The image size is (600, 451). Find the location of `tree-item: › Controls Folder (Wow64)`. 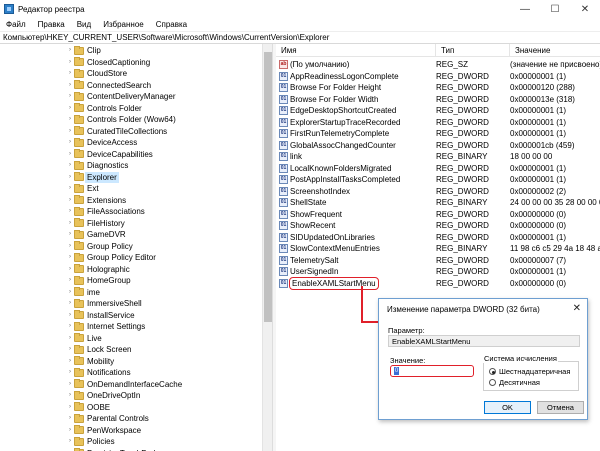

tree-item: › Controls Folder (Wow64) is located at coordinates (131, 120).